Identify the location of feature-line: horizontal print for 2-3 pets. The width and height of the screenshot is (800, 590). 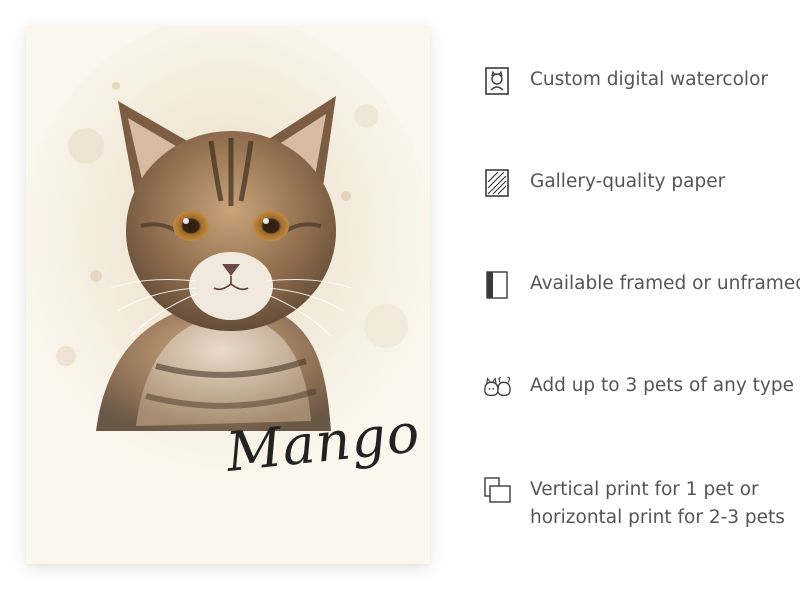
(657, 517).